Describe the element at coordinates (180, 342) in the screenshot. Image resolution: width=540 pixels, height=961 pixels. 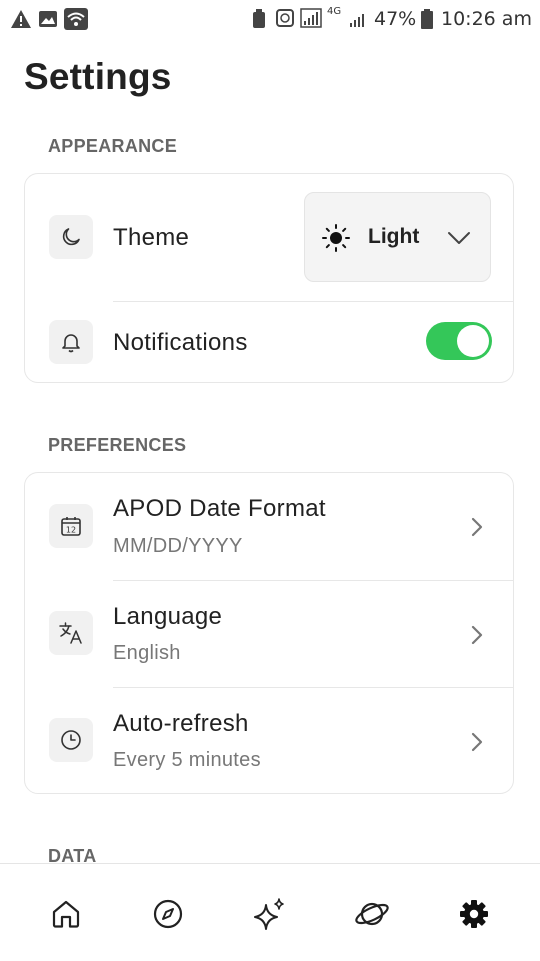
I see `notifications-label: Notifications` at that location.